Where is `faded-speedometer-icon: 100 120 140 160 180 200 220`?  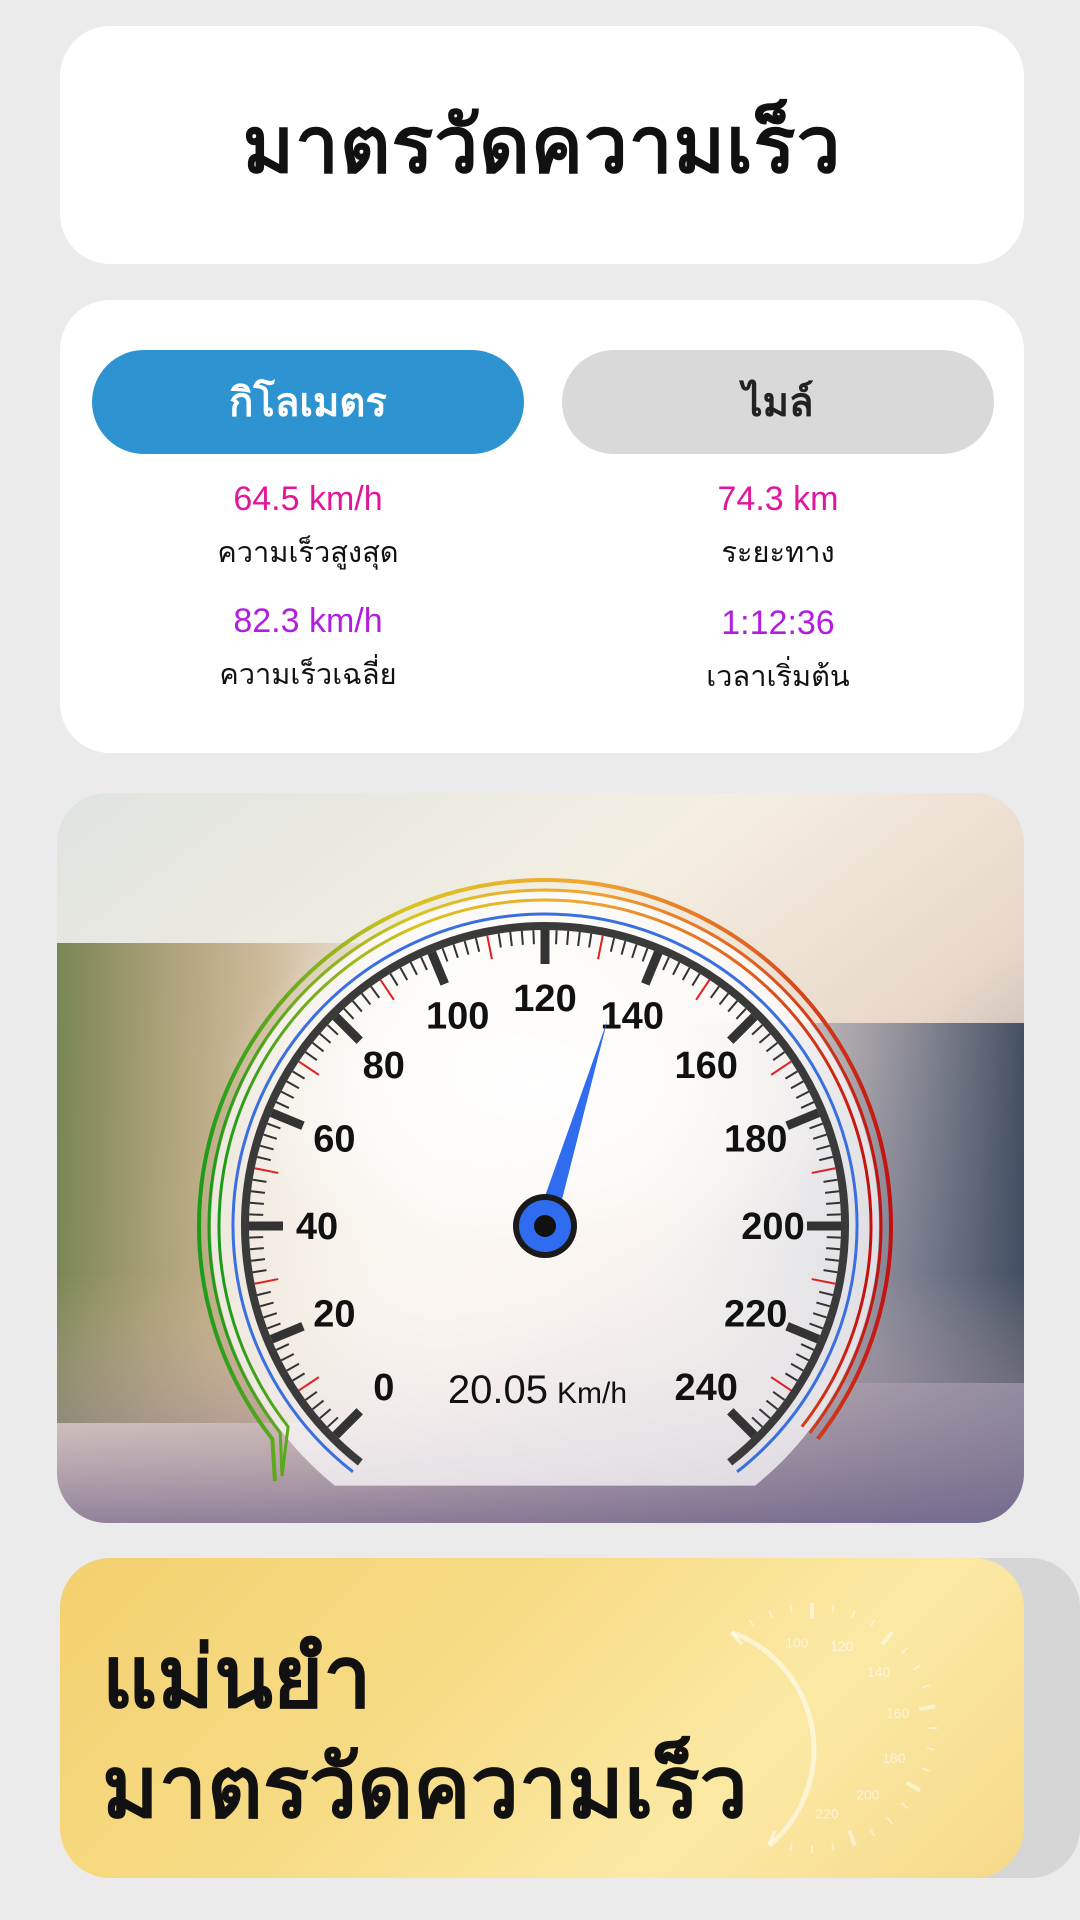
faded-speedometer-icon: 100 120 140 160 180 200 220 is located at coordinates (833, 1728).